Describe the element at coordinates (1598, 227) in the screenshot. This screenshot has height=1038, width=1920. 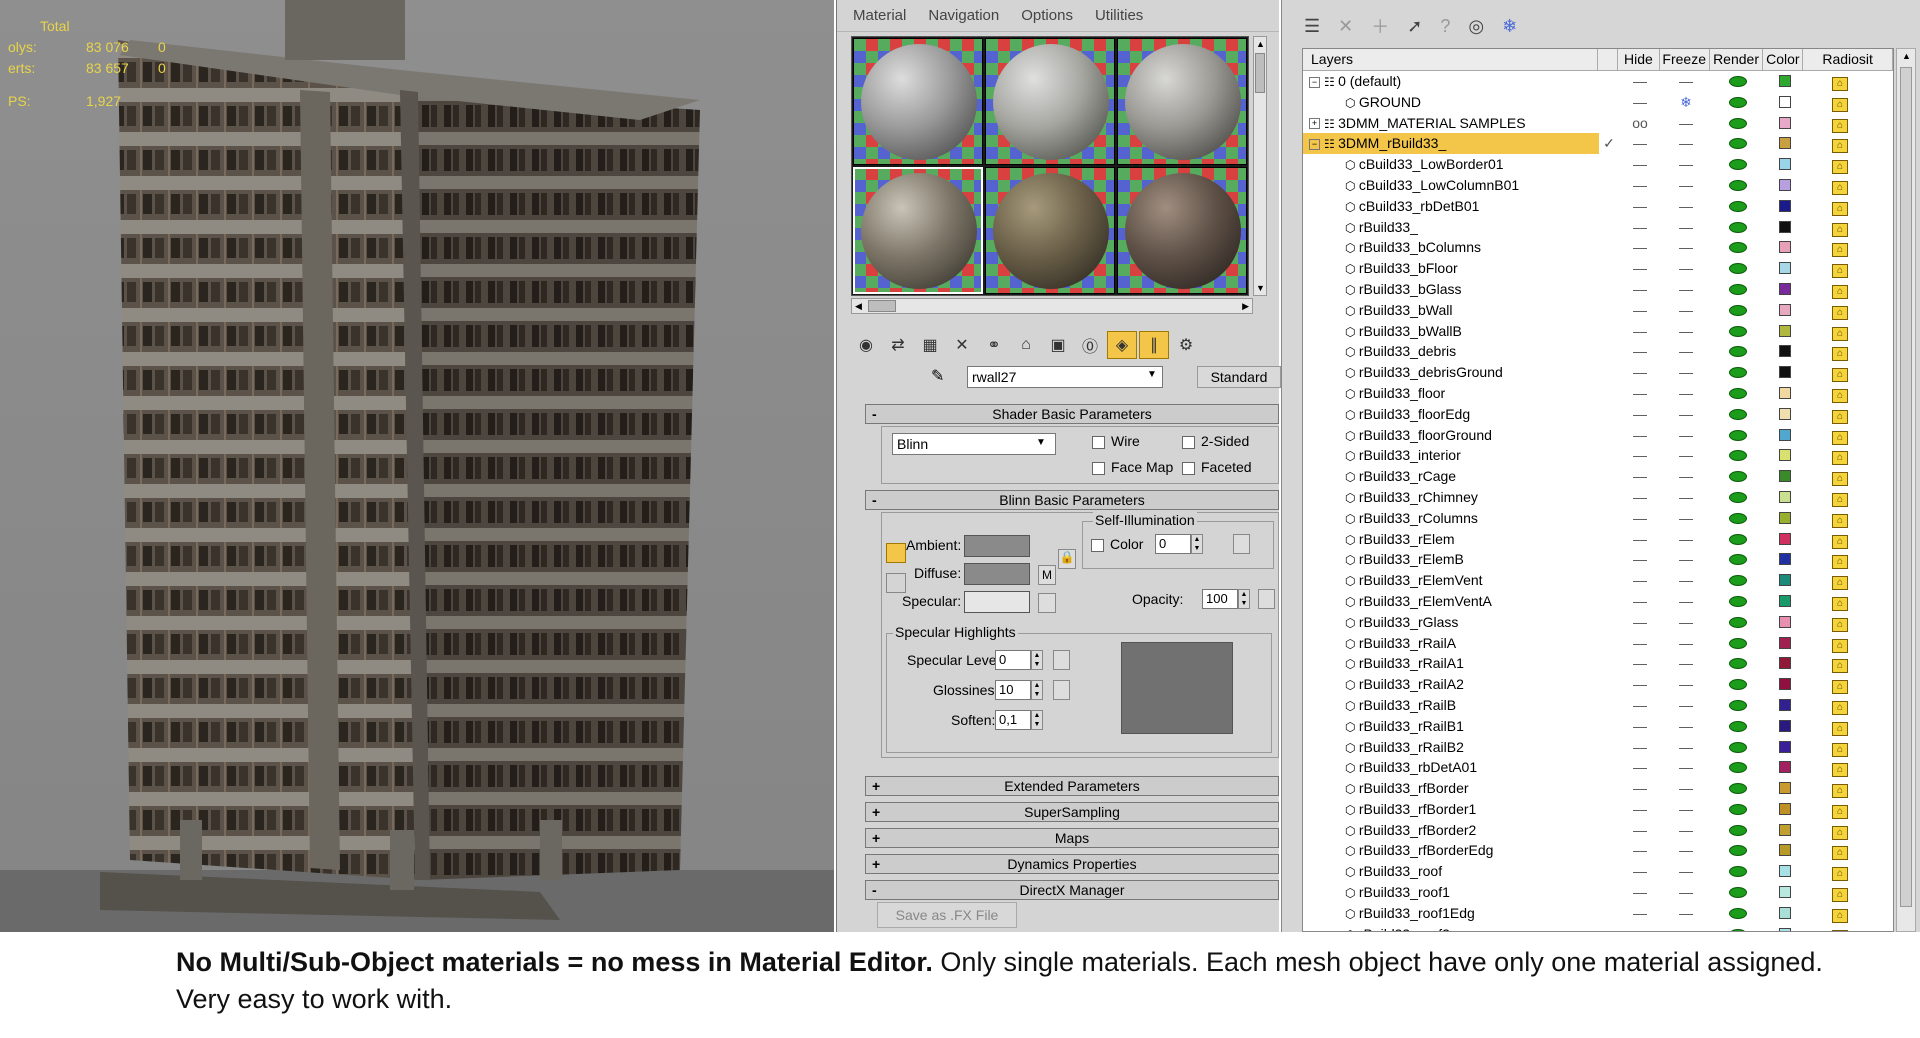
I see `layer-row: ⬡ rBuild33_ — — ⌂` at that location.